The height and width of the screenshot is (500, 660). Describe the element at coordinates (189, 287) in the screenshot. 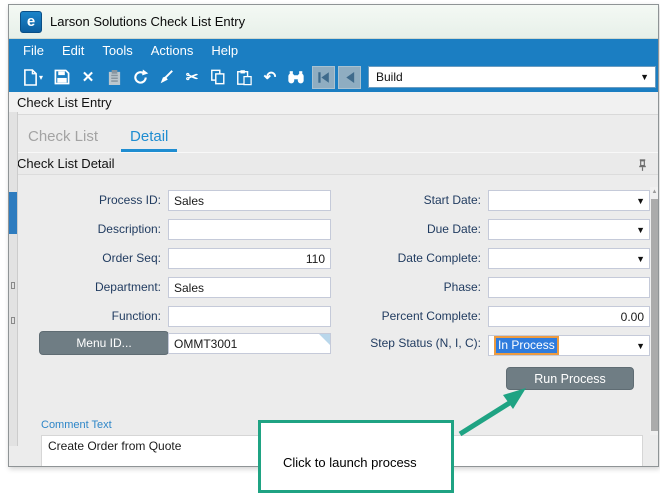

I see `department-value: Sales` at that location.